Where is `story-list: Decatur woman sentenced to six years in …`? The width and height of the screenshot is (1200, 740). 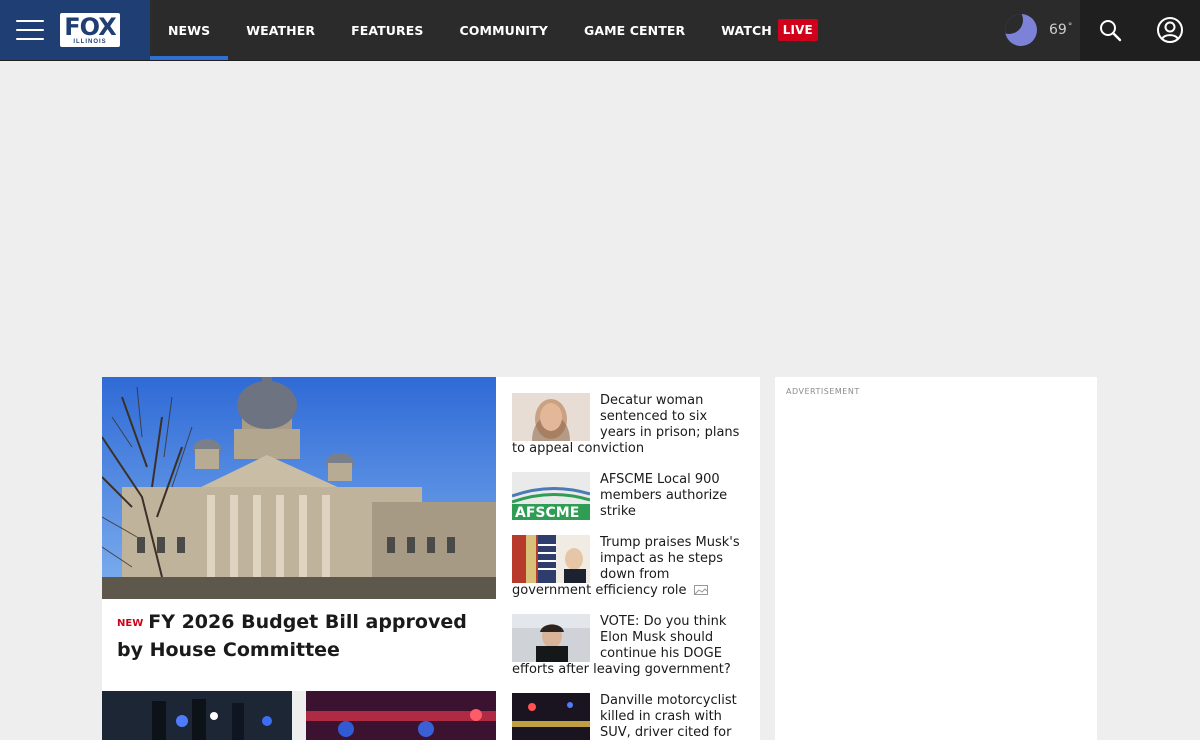
story-list: Decatur woman sentenced to six years in … is located at coordinates (628, 558).